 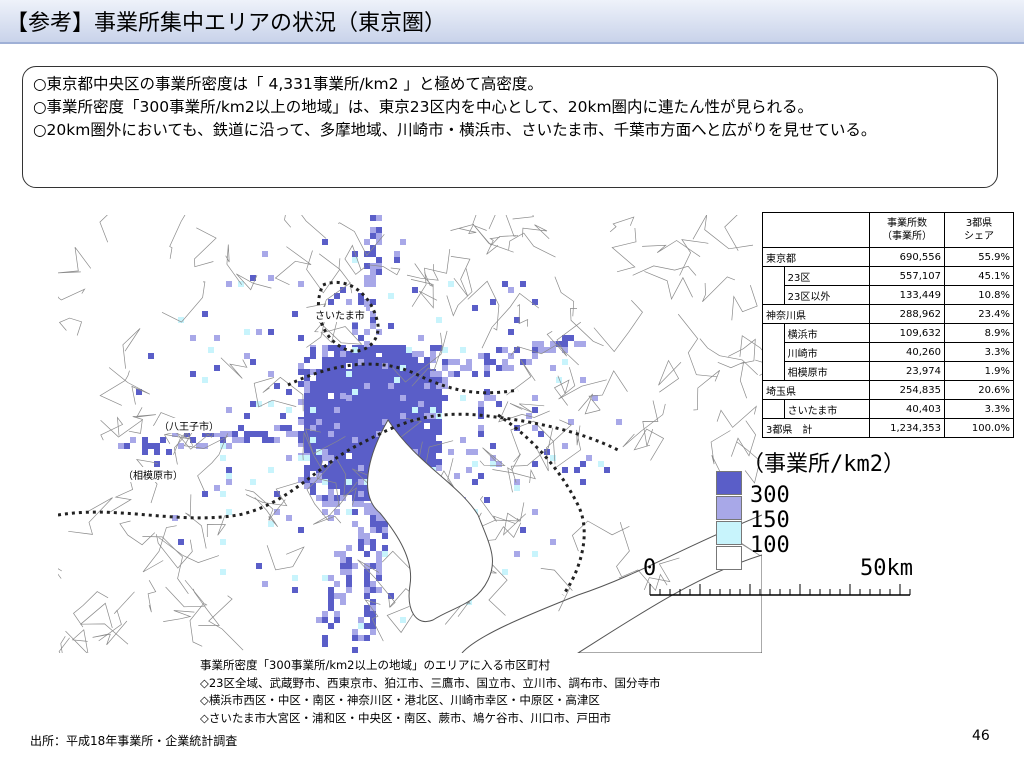 What do you see at coordinates (816, 257) in the screenshot?
I see `table-cell-label: 東京都` at bounding box center [816, 257].